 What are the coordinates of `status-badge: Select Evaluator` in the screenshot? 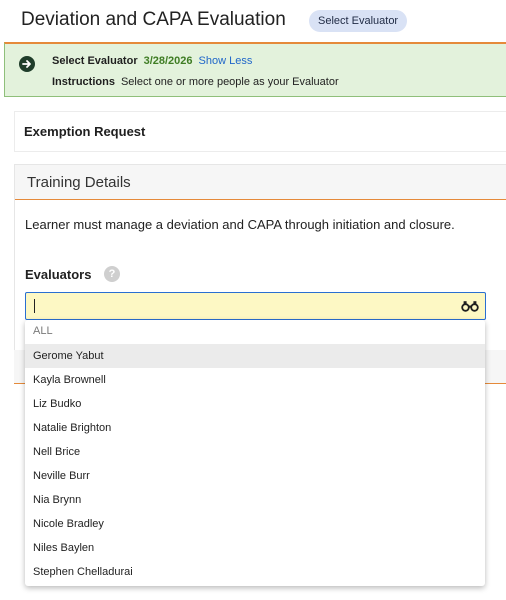 It's located at (358, 21).